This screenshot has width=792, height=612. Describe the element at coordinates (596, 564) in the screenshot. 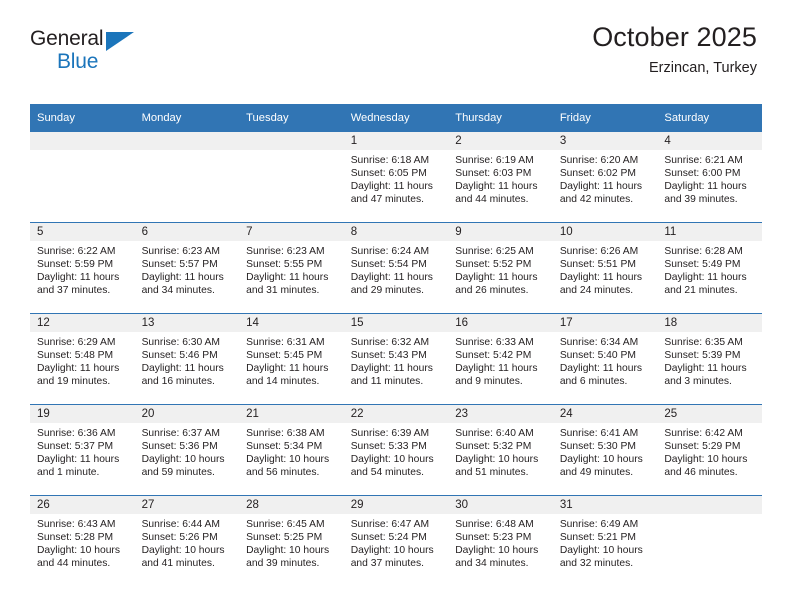

I see `daylight-text: and 32 minutes.` at that location.